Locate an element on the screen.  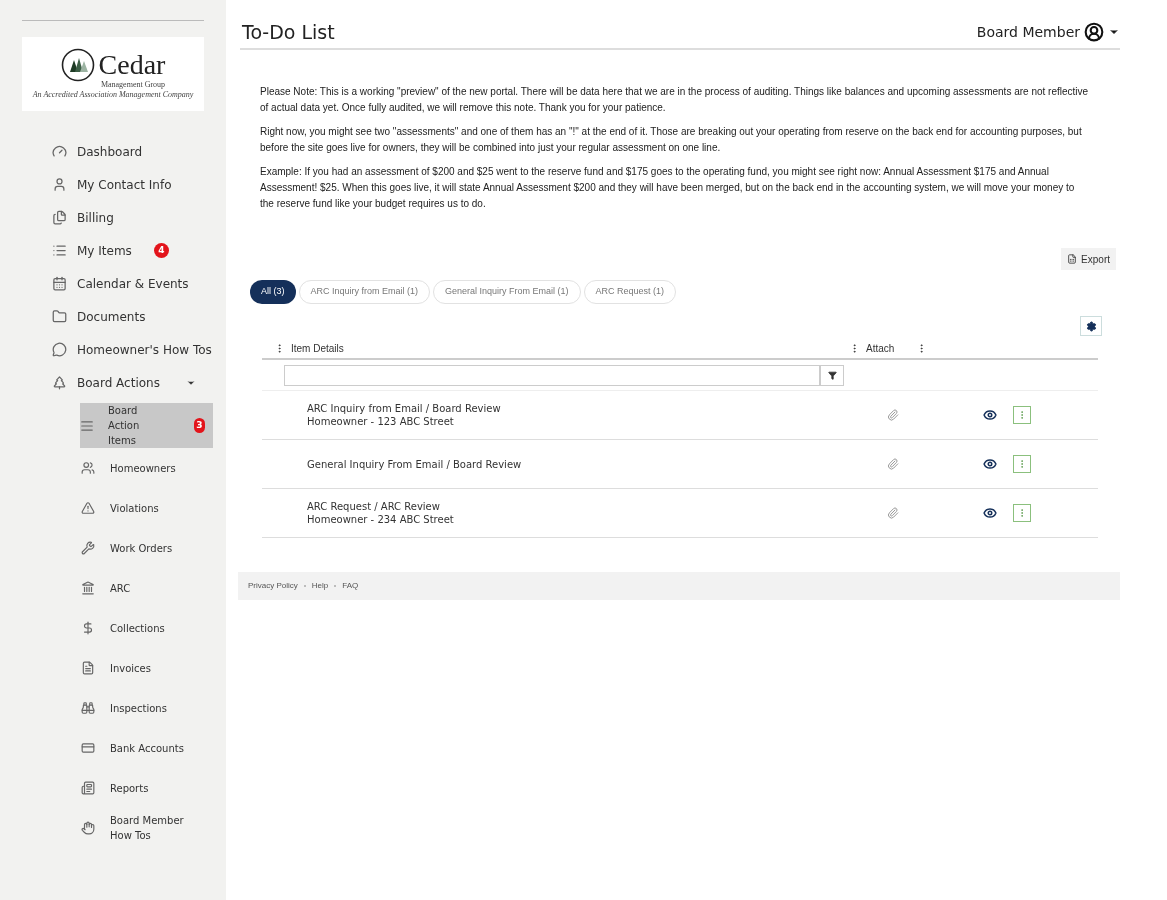
settings-button is located at coordinates (1091, 326).